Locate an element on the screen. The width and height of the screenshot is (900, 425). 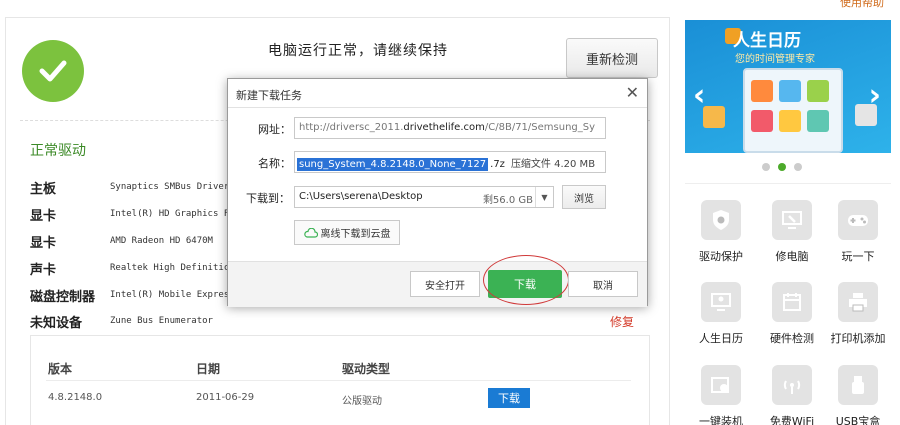
tool-label: 硬件检测 is located at coordinates (792, 338).